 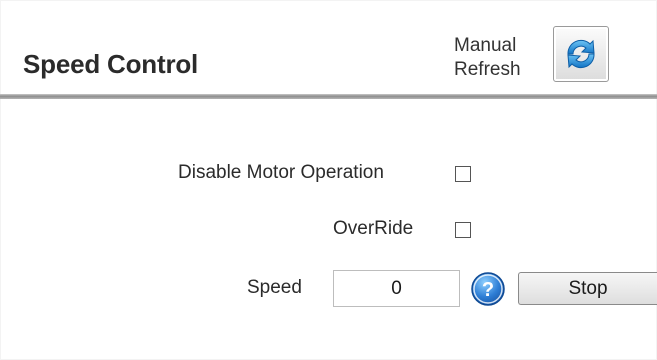 What do you see at coordinates (487, 57) in the screenshot?
I see `manual-refresh-label: Manual Refresh` at bounding box center [487, 57].